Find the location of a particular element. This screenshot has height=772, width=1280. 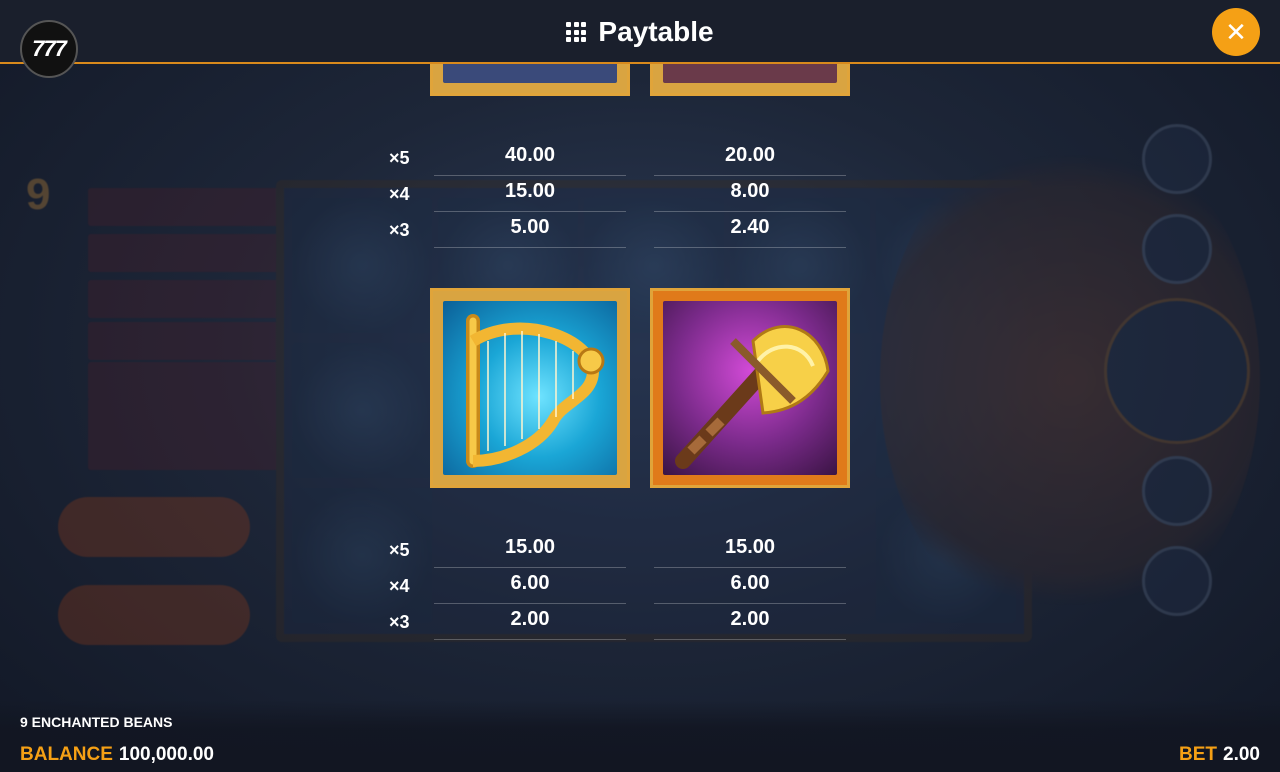

payout-value: 20.00 is located at coordinates (750, 155).